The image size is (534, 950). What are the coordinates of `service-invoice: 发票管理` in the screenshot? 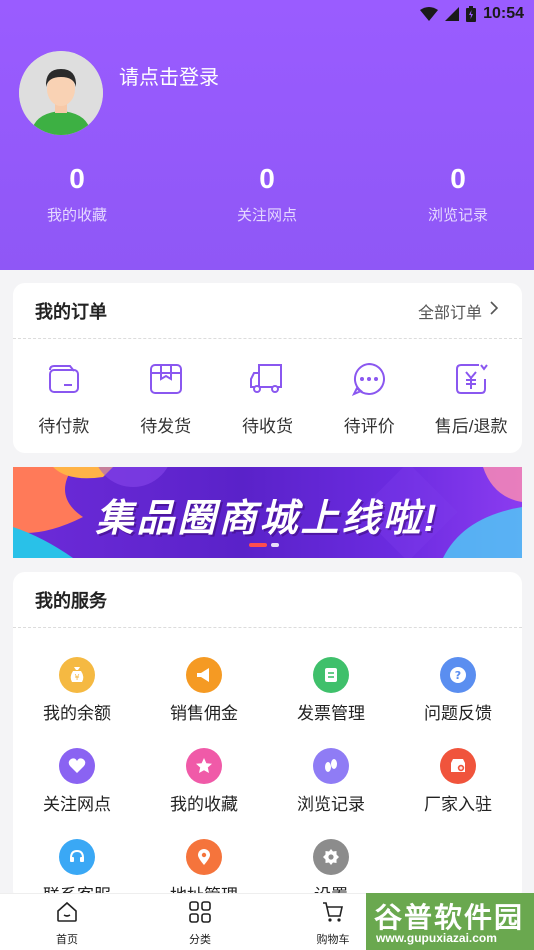 It's located at (331, 690).